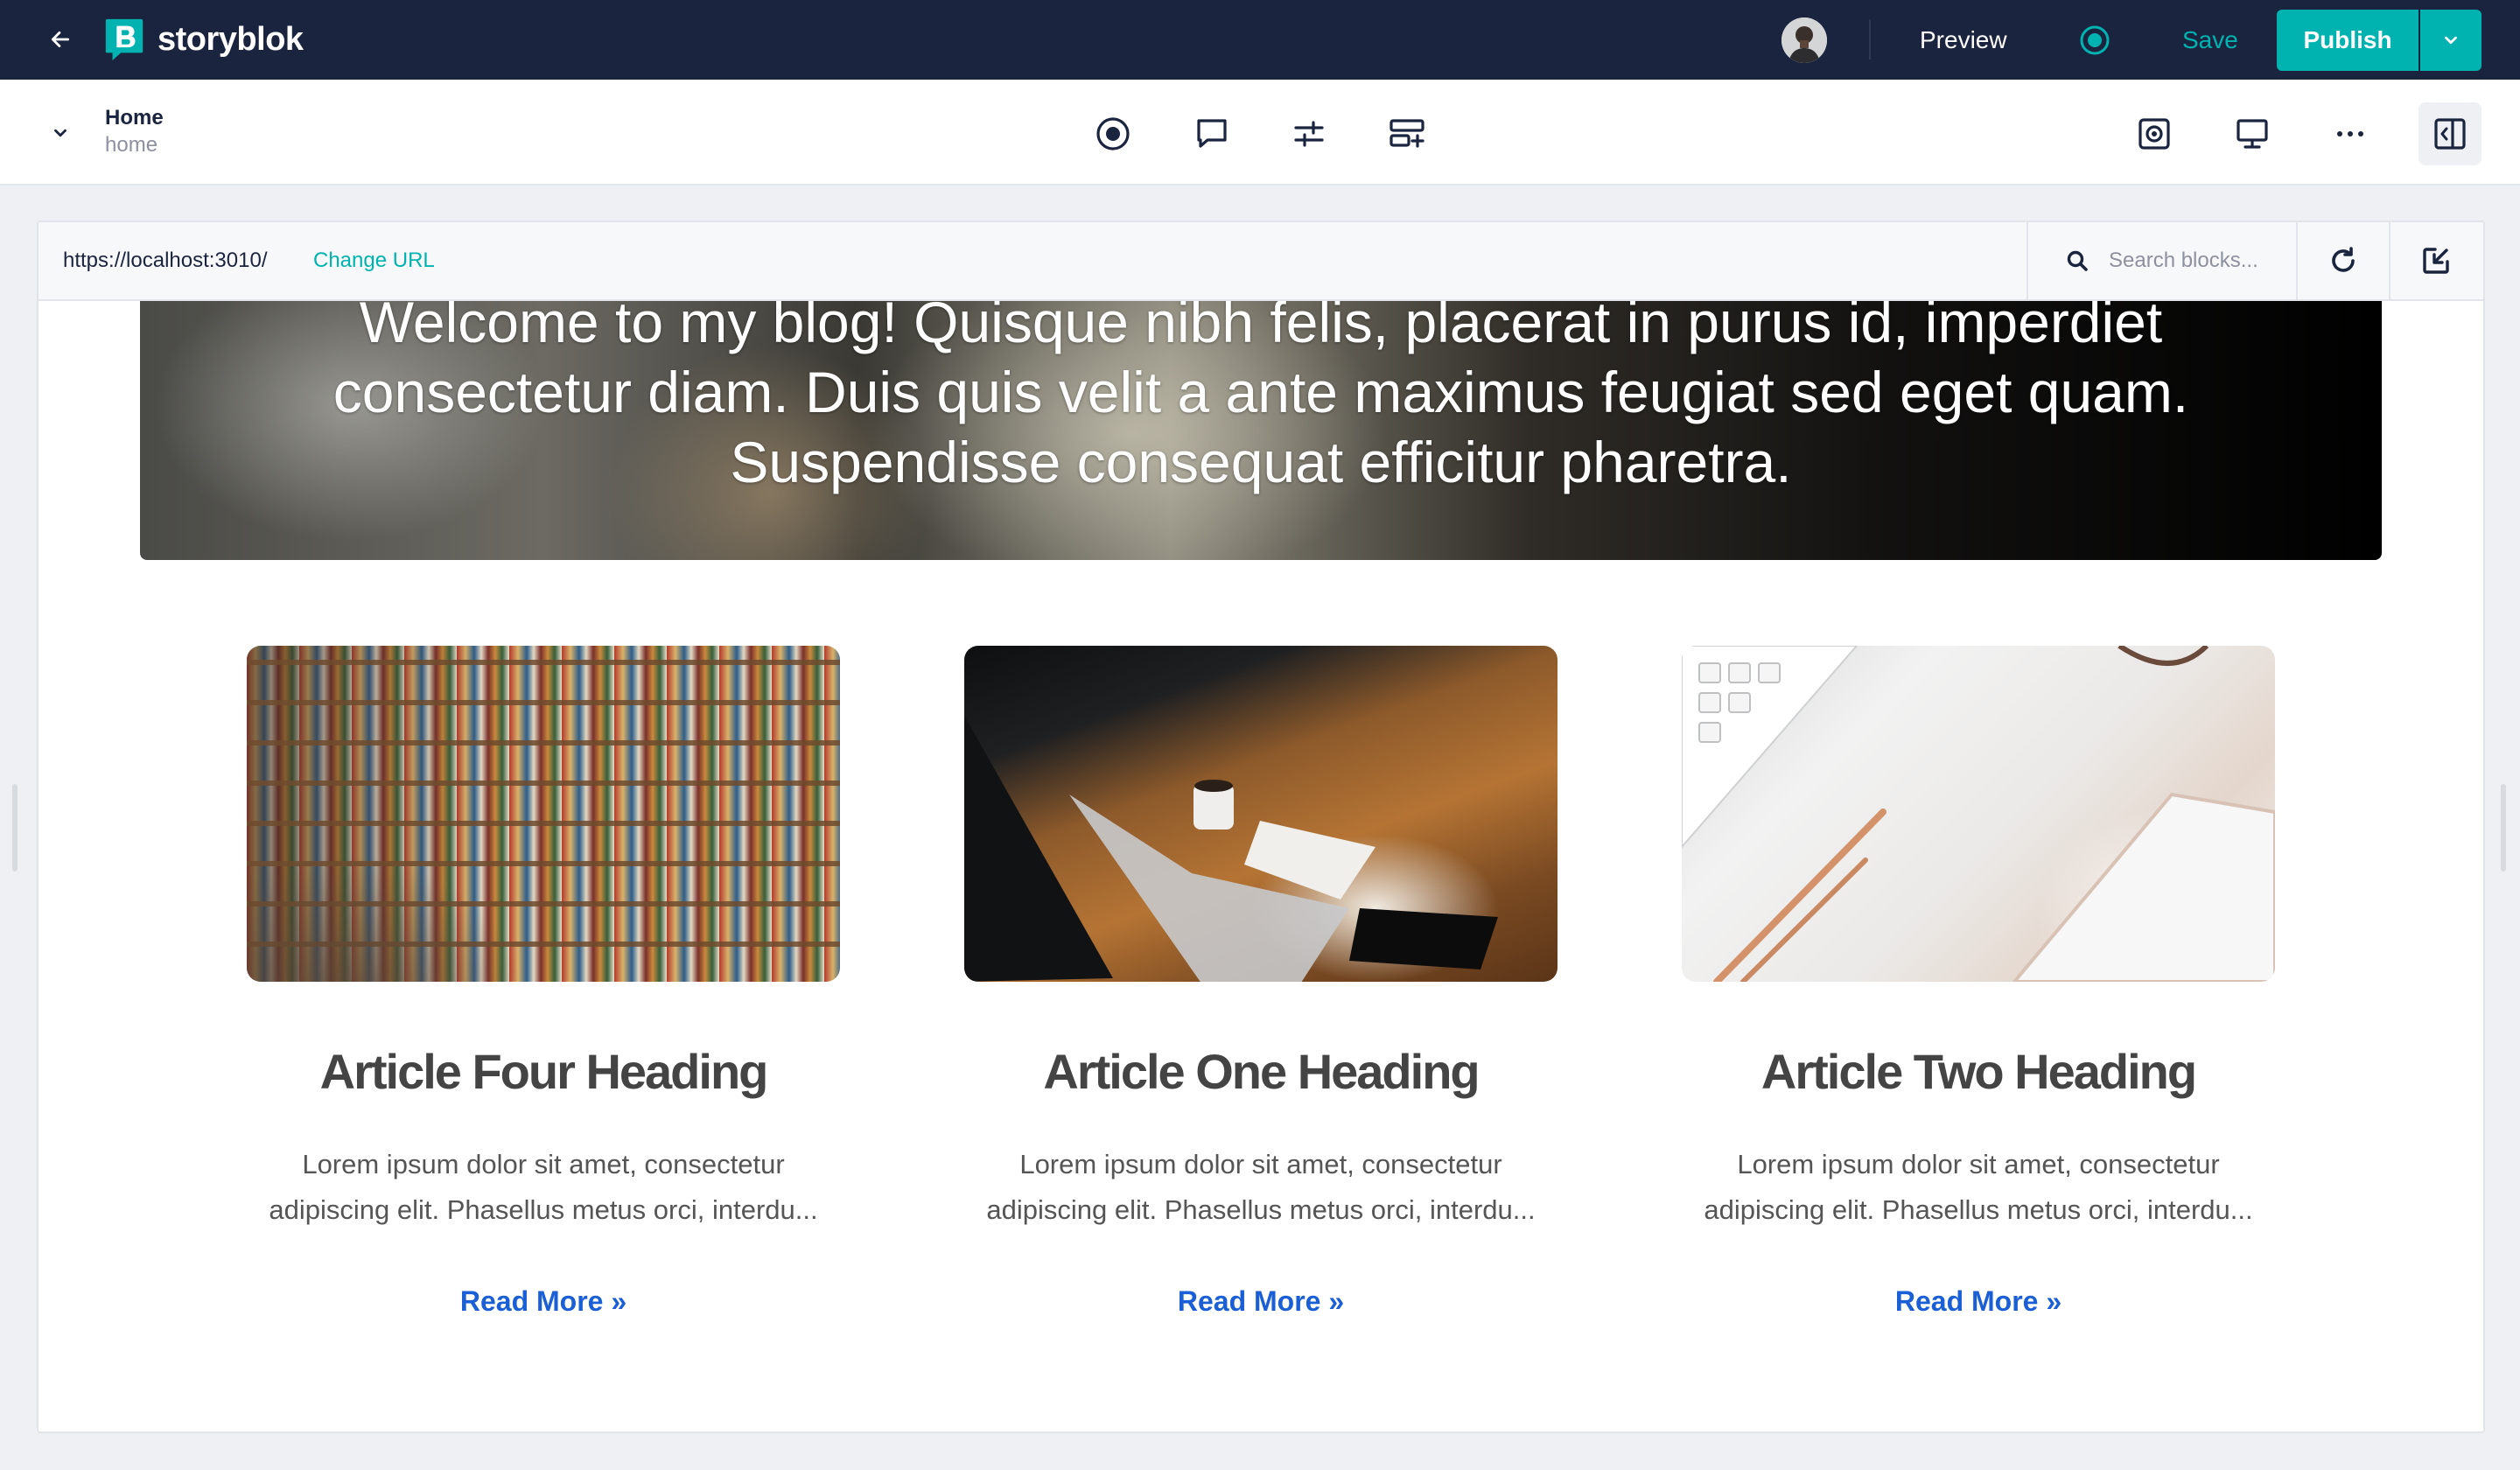 The height and width of the screenshot is (1470, 2520). Describe the element at coordinates (2210, 40) in the screenshot. I see `save-button: Save` at that location.